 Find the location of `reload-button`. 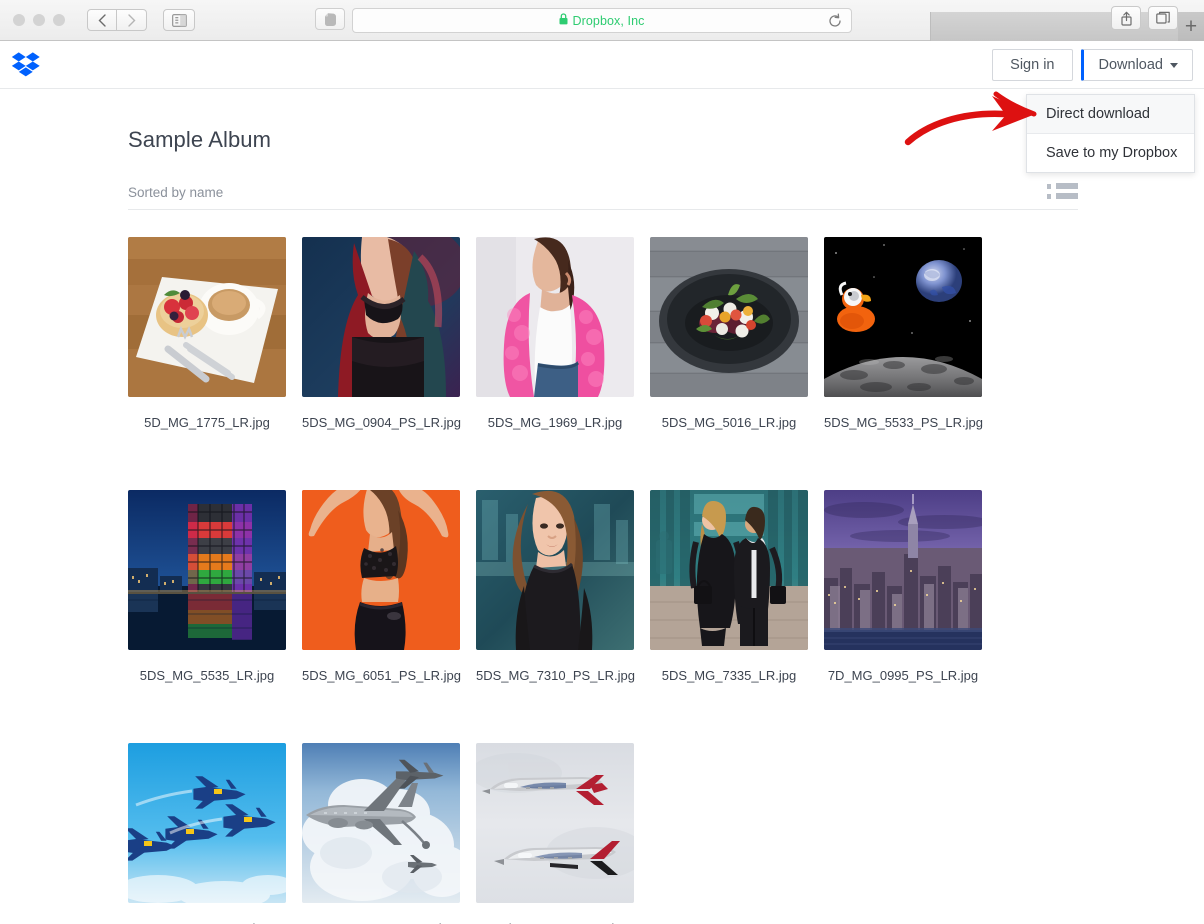

reload-button is located at coordinates (835, 21).